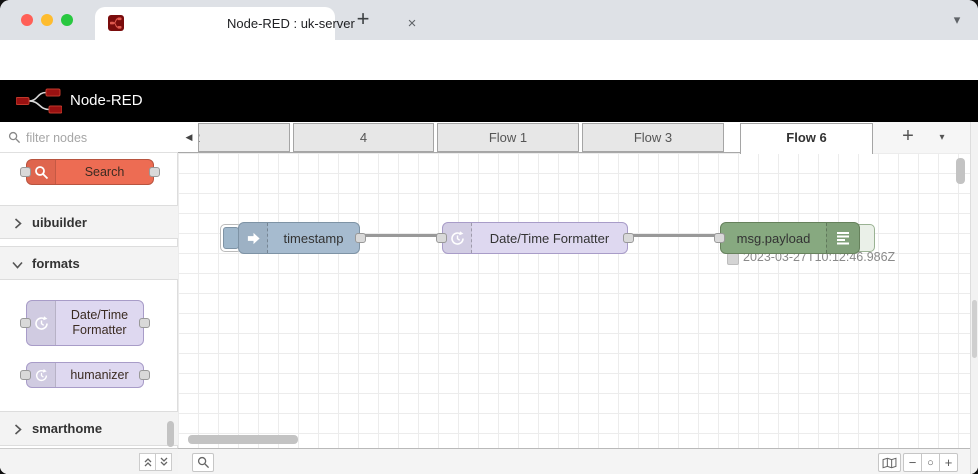 The image size is (978, 474). What do you see at coordinates (170, 434) in the screenshot?
I see `palette-scrollbar` at bounding box center [170, 434].